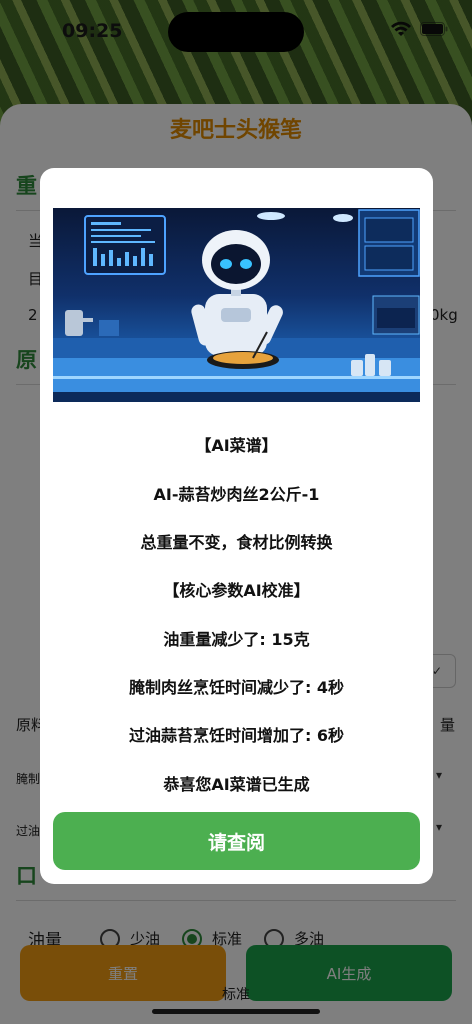 The image size is (472, 1024). What do you see at coordinates (236, 639) in the screenshot?
I see `dialog-oil-change: 油重量减少了: 15克` at bounding box center [236, 639].